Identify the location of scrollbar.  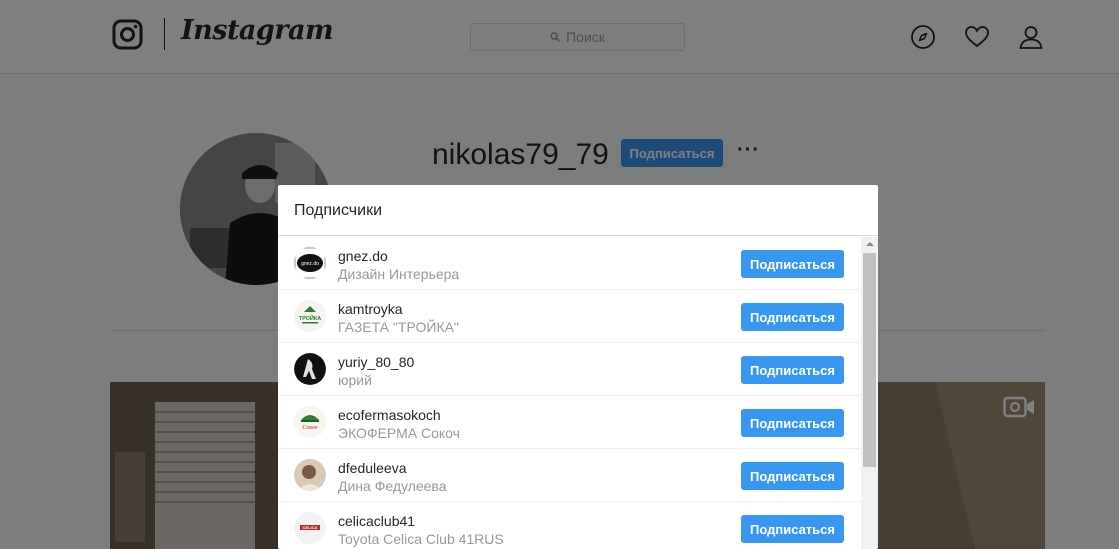
(869, 393).